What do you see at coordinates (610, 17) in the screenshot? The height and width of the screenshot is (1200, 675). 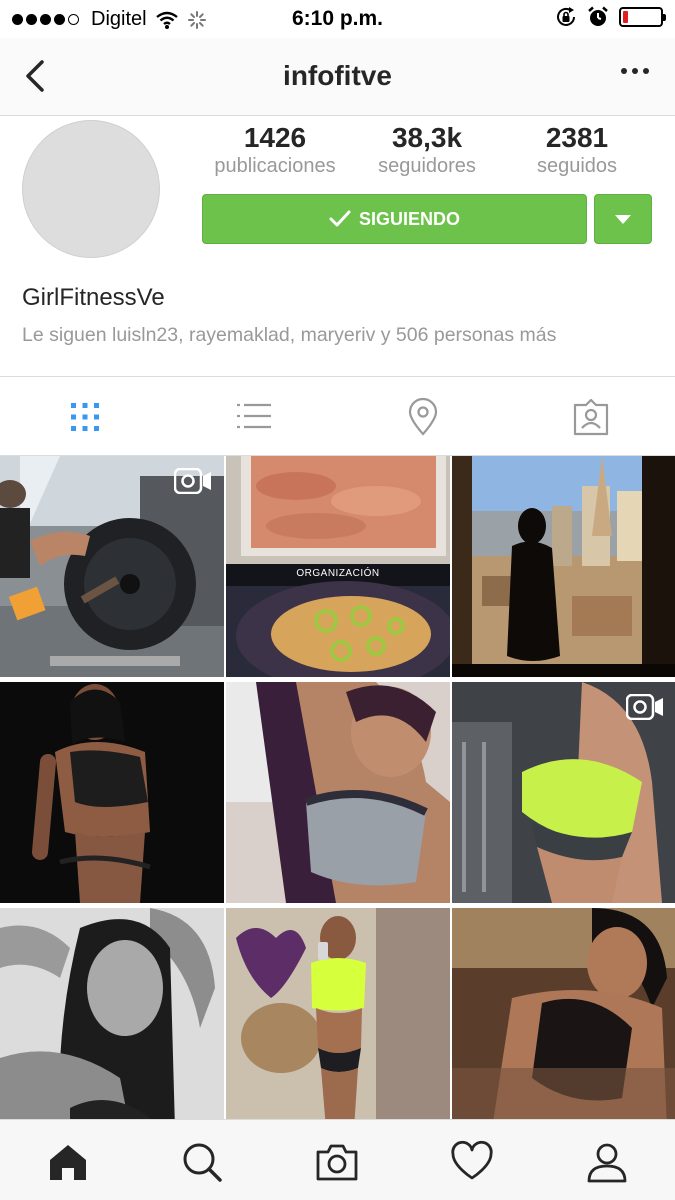 I see `status-right` at bounding box center [610, 17].